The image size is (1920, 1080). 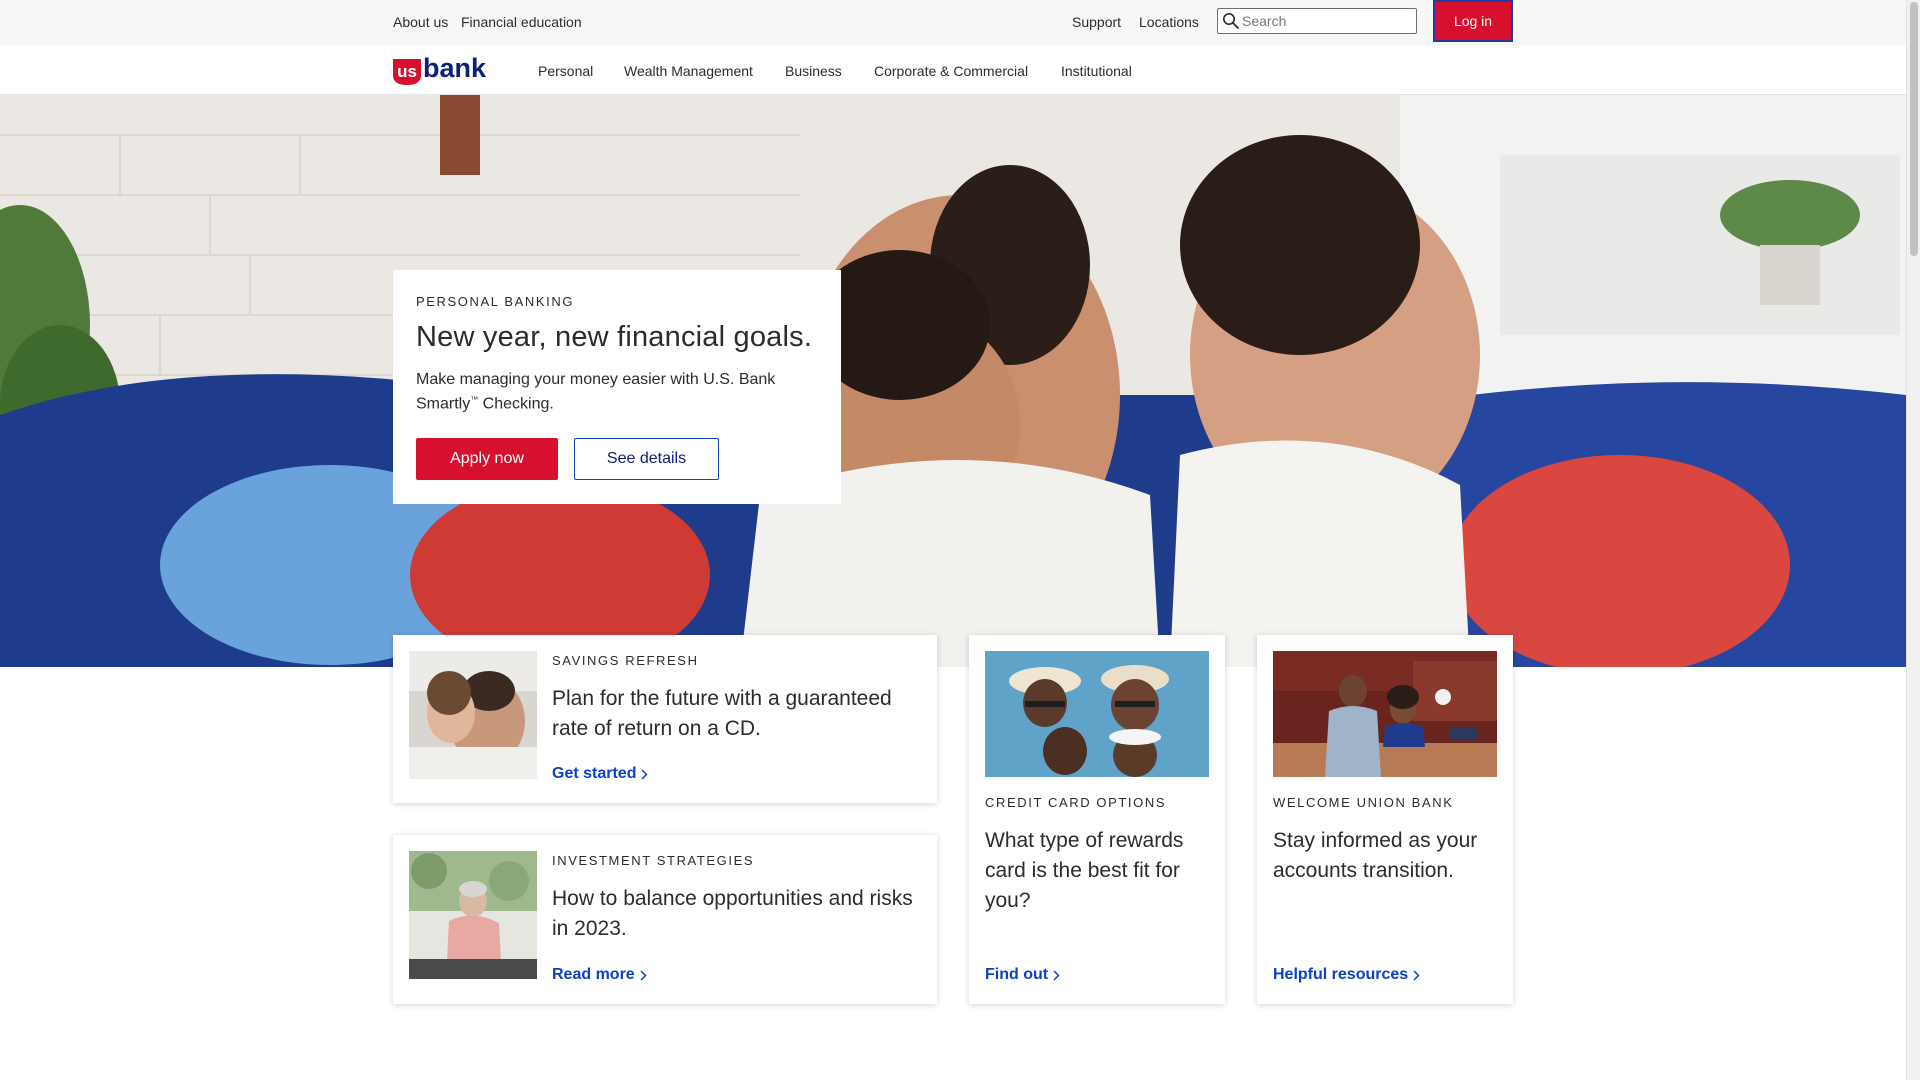 I want to click on login-button: Log in, so click(x=1473, y=21).